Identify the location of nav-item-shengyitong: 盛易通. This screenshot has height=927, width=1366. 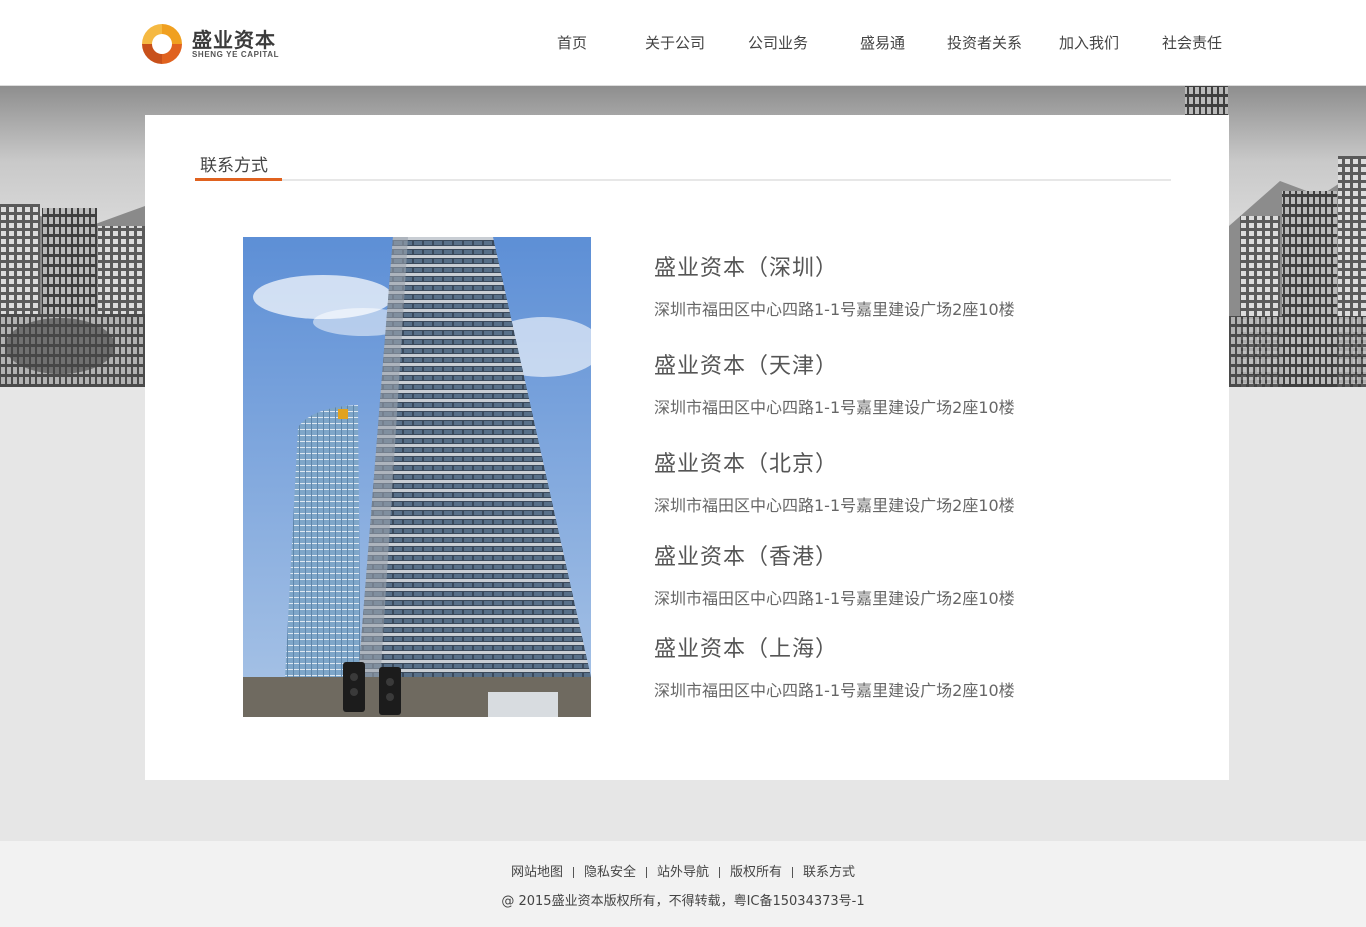
(882, 42).